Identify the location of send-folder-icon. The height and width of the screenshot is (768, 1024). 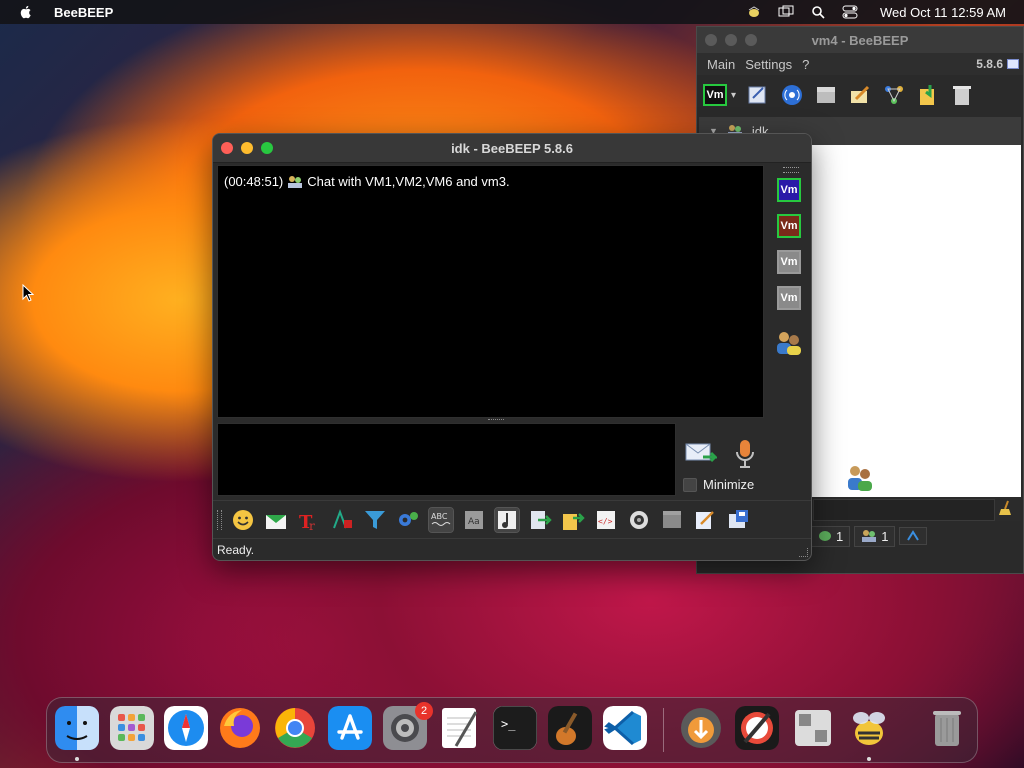
(573, 520).